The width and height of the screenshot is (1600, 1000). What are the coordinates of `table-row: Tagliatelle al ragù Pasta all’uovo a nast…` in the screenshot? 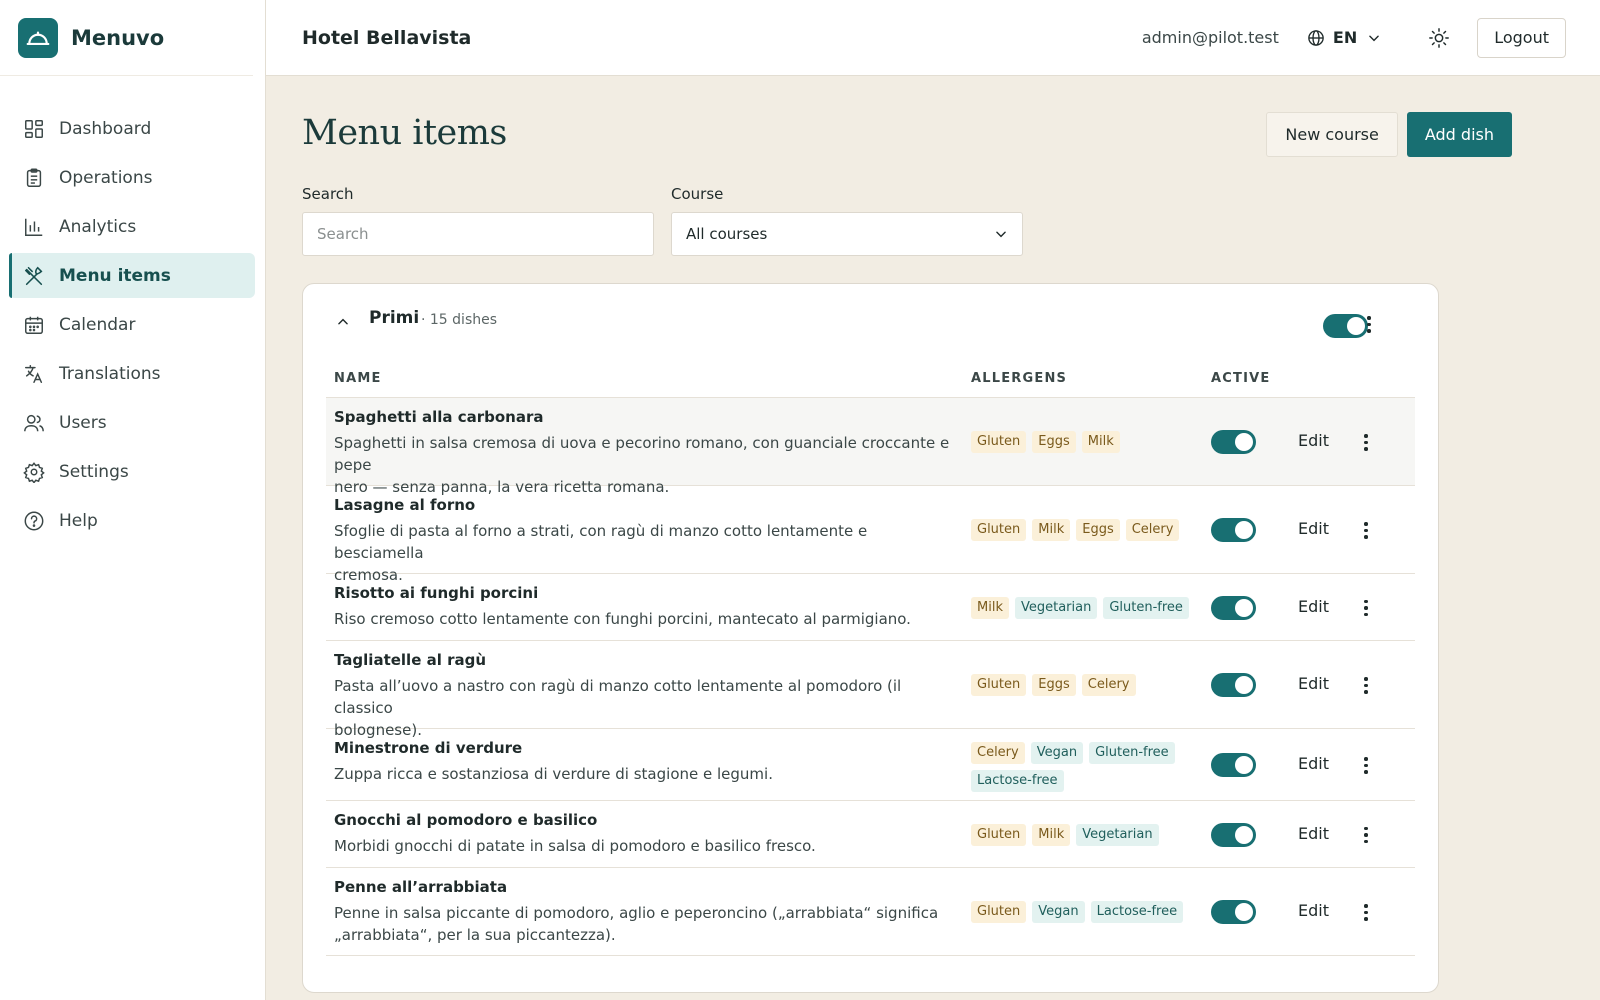 It's located at (870, 690).